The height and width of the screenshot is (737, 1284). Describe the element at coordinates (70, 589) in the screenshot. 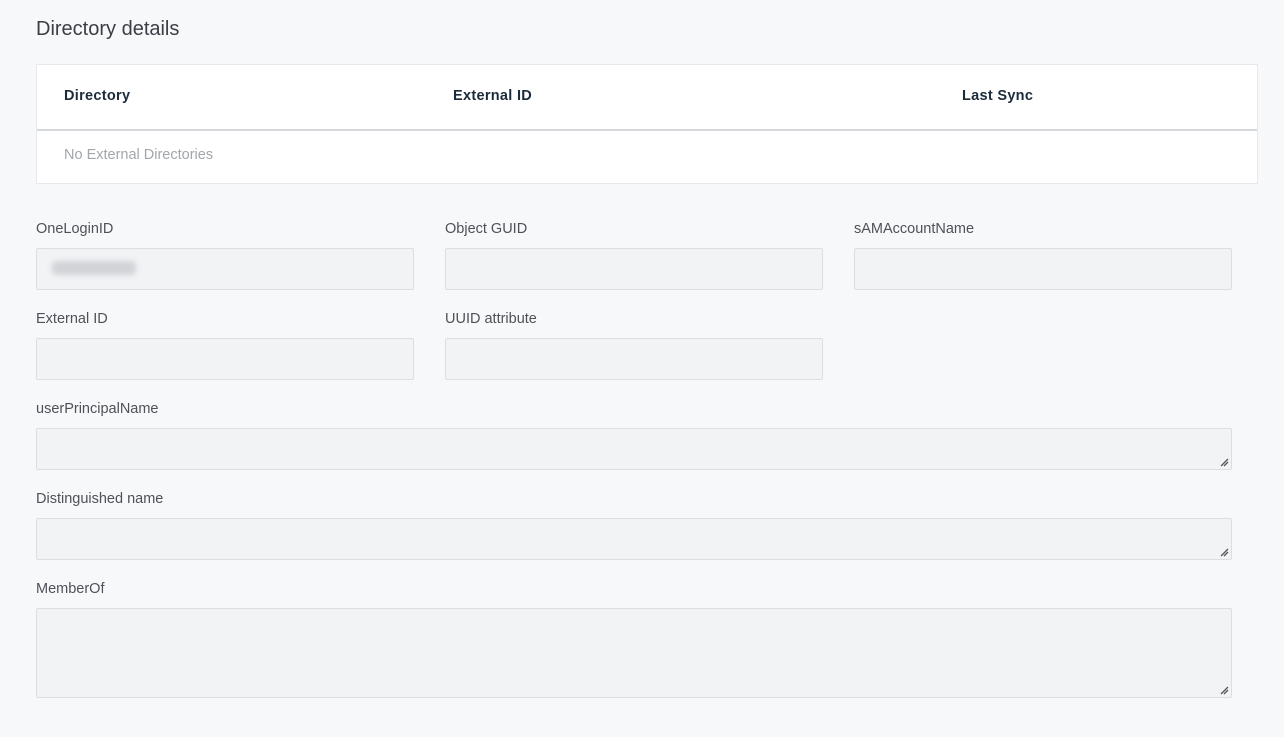

I see `member-of-label: MemberOf` at that location.